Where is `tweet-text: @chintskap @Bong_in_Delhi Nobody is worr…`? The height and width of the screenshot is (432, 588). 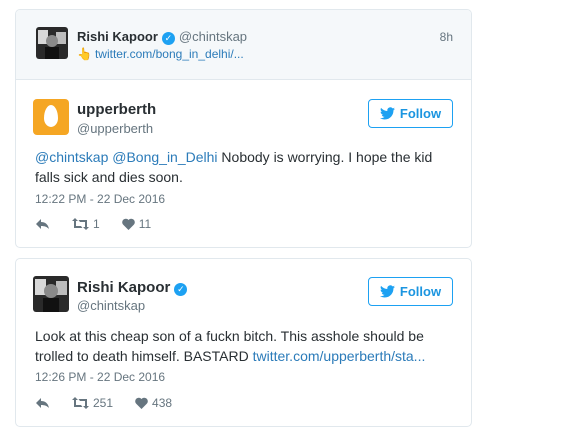
tweet-text: @chintskap @Bong_in_Delhi Nobody is worr… is located at coordinates (245, 167).